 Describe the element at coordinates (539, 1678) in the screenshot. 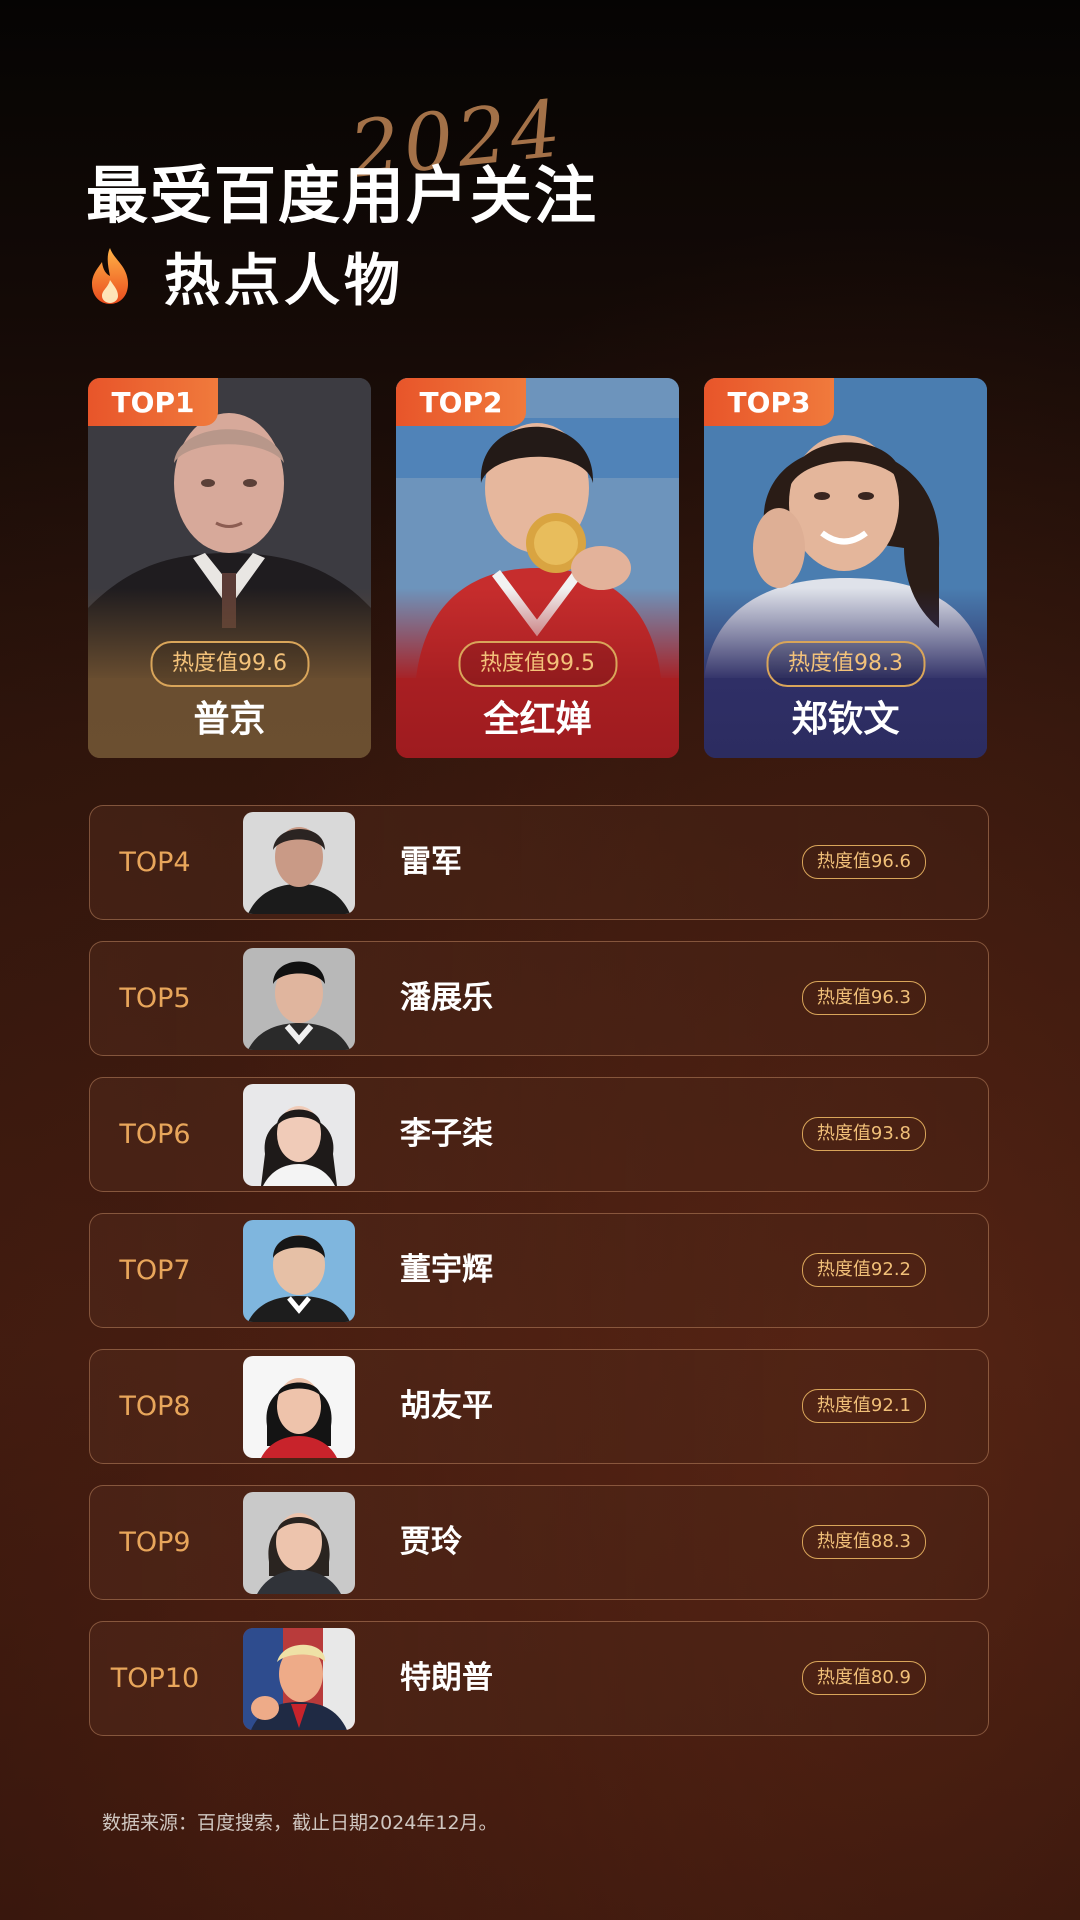

I see `list-item: TOP10 特朗普 热度值80.9` at that location.